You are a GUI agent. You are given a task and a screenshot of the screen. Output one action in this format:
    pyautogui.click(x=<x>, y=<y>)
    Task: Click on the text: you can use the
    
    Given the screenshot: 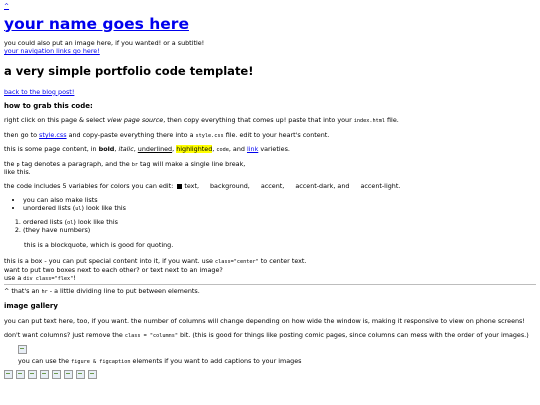 What is the action you would take?
    pyautogui.click(x=45, y=361)
    